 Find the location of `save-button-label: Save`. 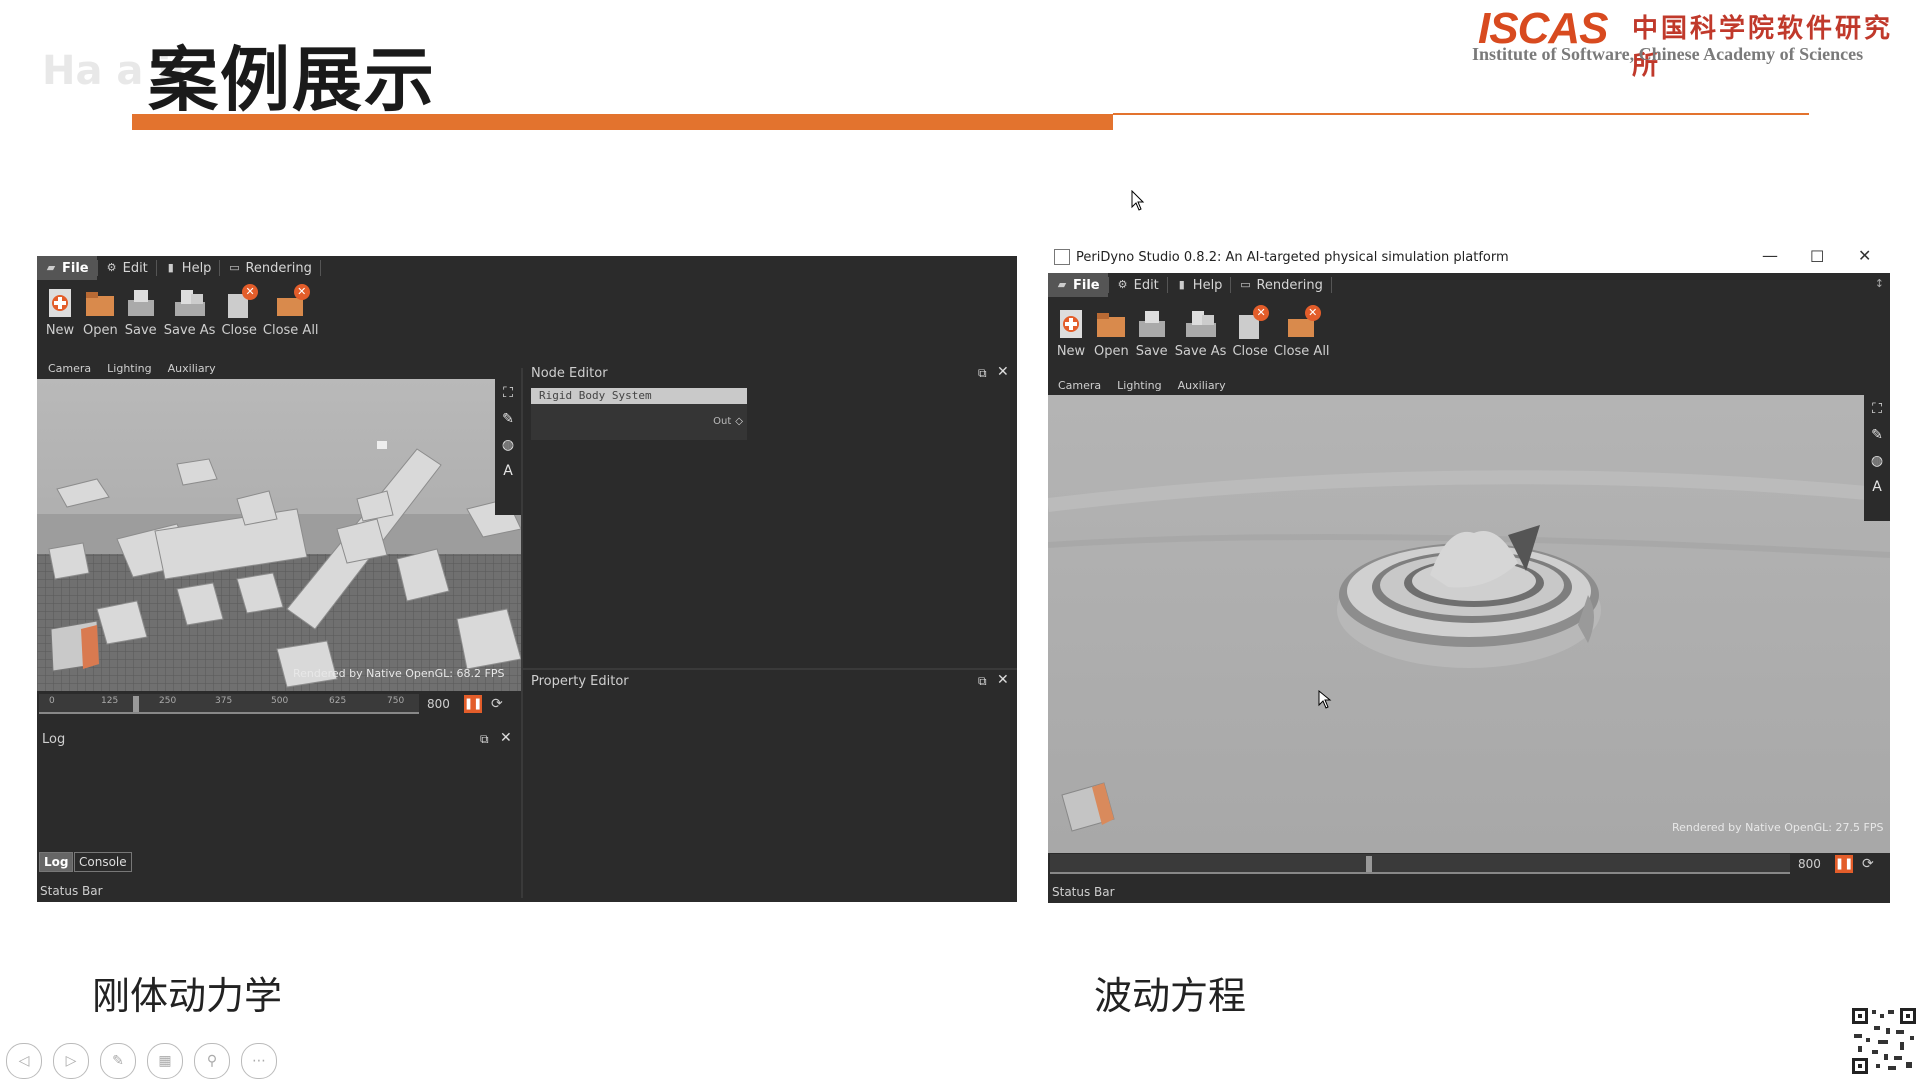

save-button-label: Save is located at coordinates (1151, 351).